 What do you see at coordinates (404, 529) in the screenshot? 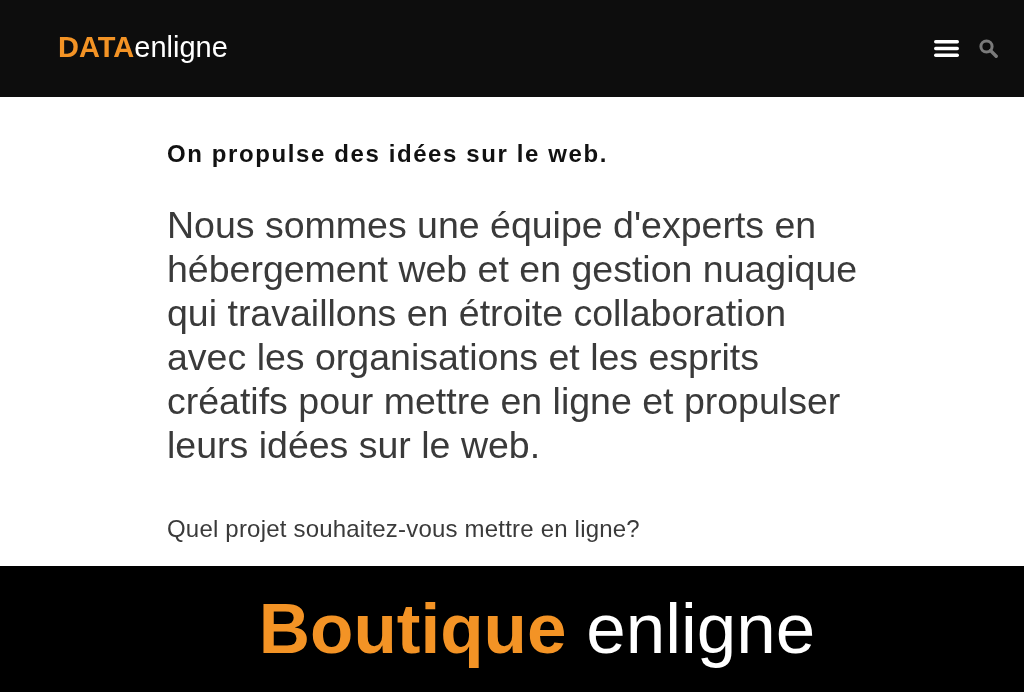
I see `project-question: Quel projet souhaitez-vous mettre en ligne?` at bounding box center [404, 529].